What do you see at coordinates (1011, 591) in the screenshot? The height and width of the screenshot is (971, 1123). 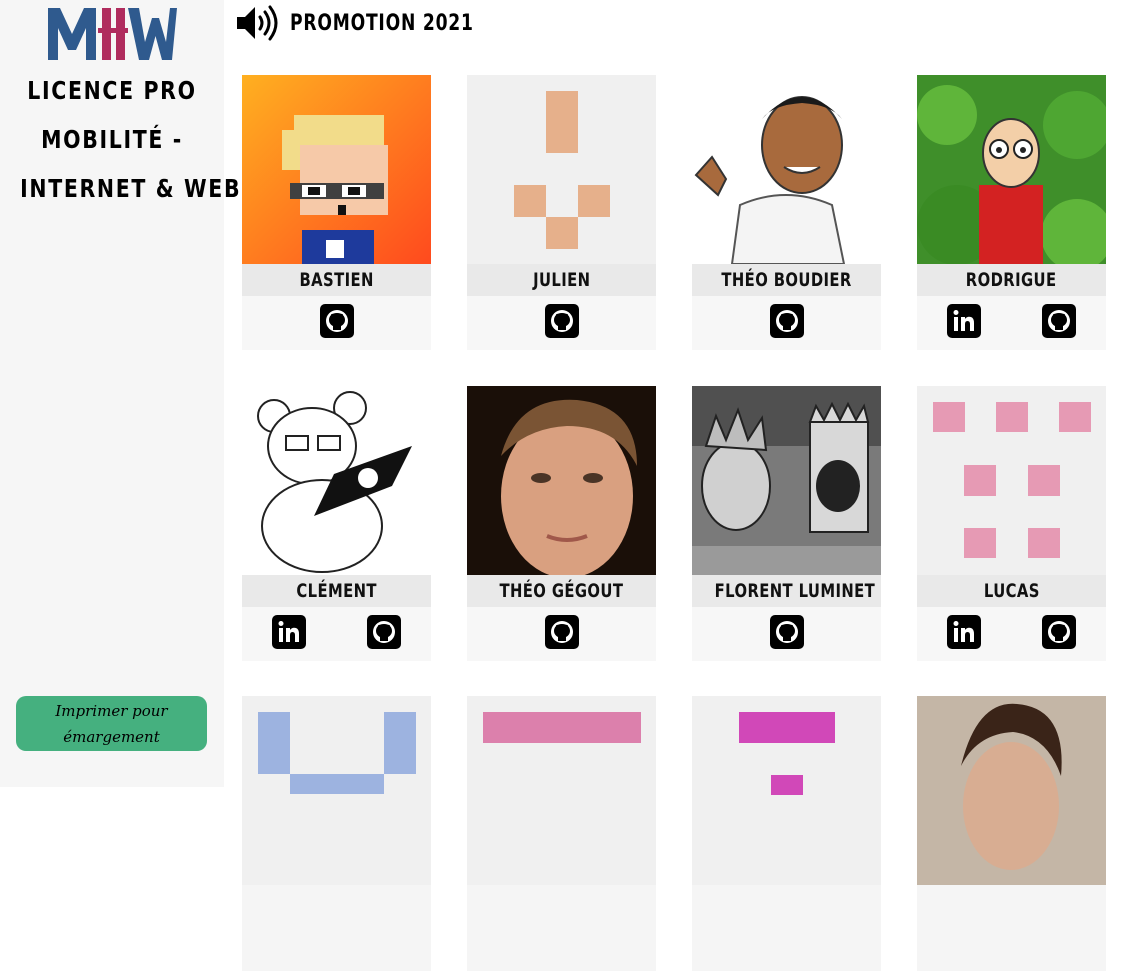 I see `student-name: LUCAS` at bounding box center [1011, 591].